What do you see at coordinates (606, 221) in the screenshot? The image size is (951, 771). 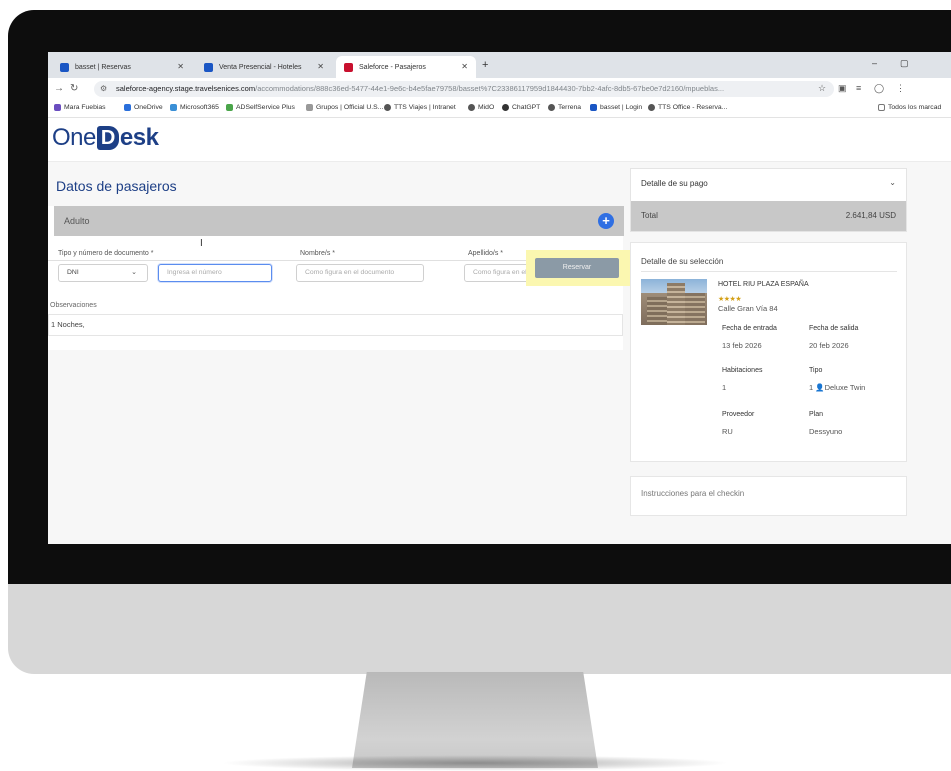 I see `add-passenger-button: +` at bounding box center [606, 221].